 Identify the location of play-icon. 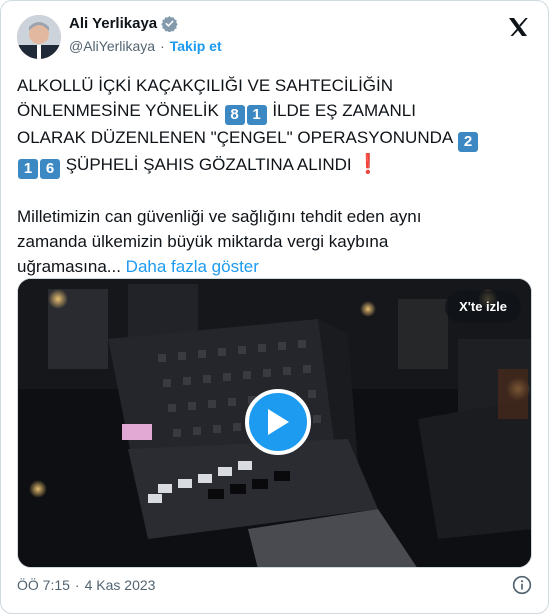
(278, 422).